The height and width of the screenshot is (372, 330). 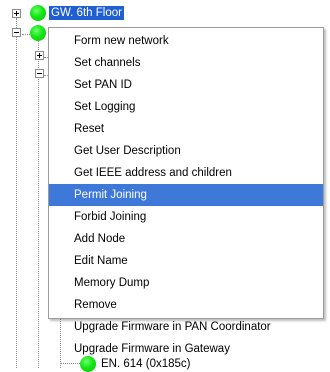 I want to click on menu-item-add-node: Add Node, so click(x=186, y=239).